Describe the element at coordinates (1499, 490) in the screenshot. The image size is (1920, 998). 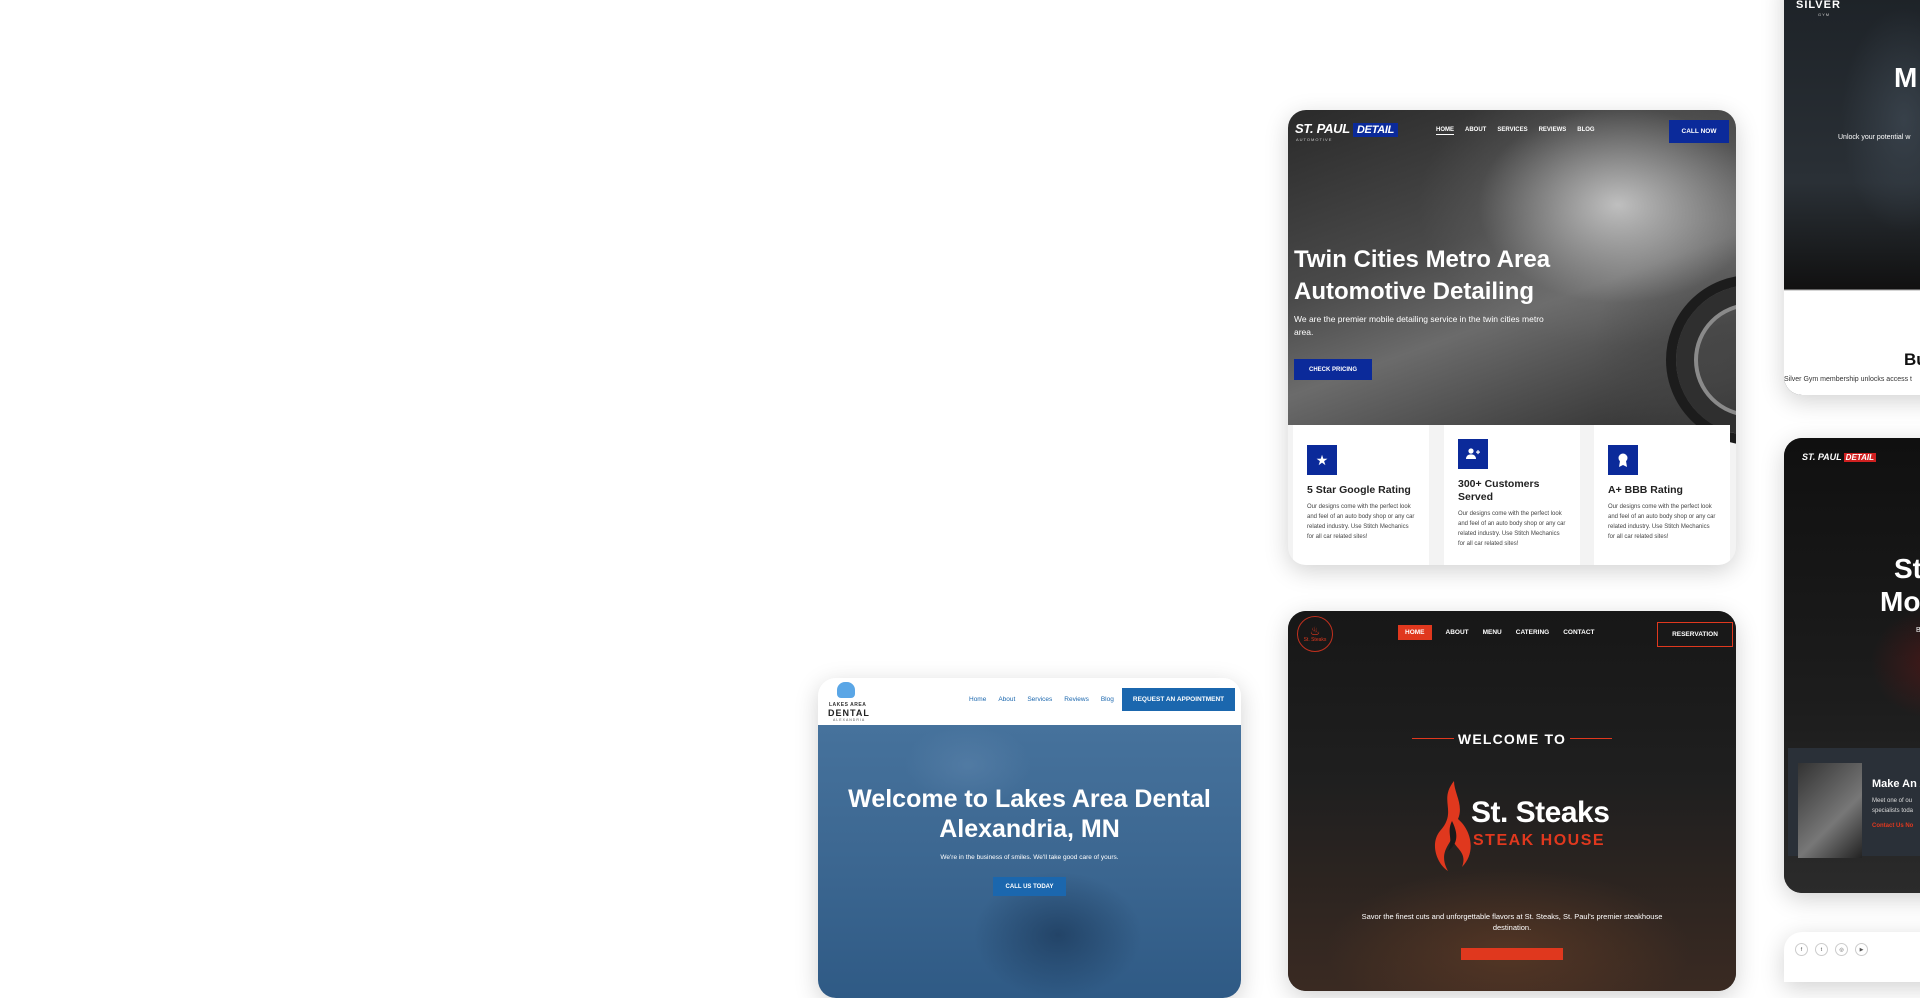
I see `feature-title: 300+ Customers Served` at that location.